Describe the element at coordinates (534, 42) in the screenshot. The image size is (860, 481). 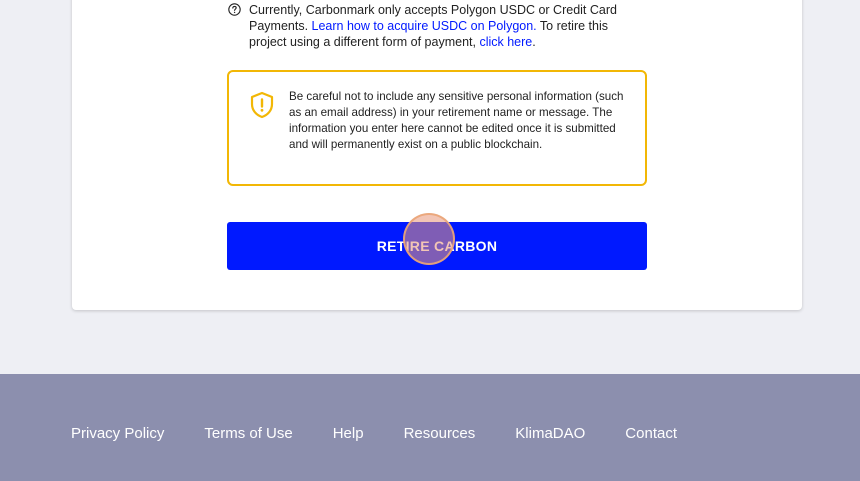
I see `notice-text-end: .` at that location.